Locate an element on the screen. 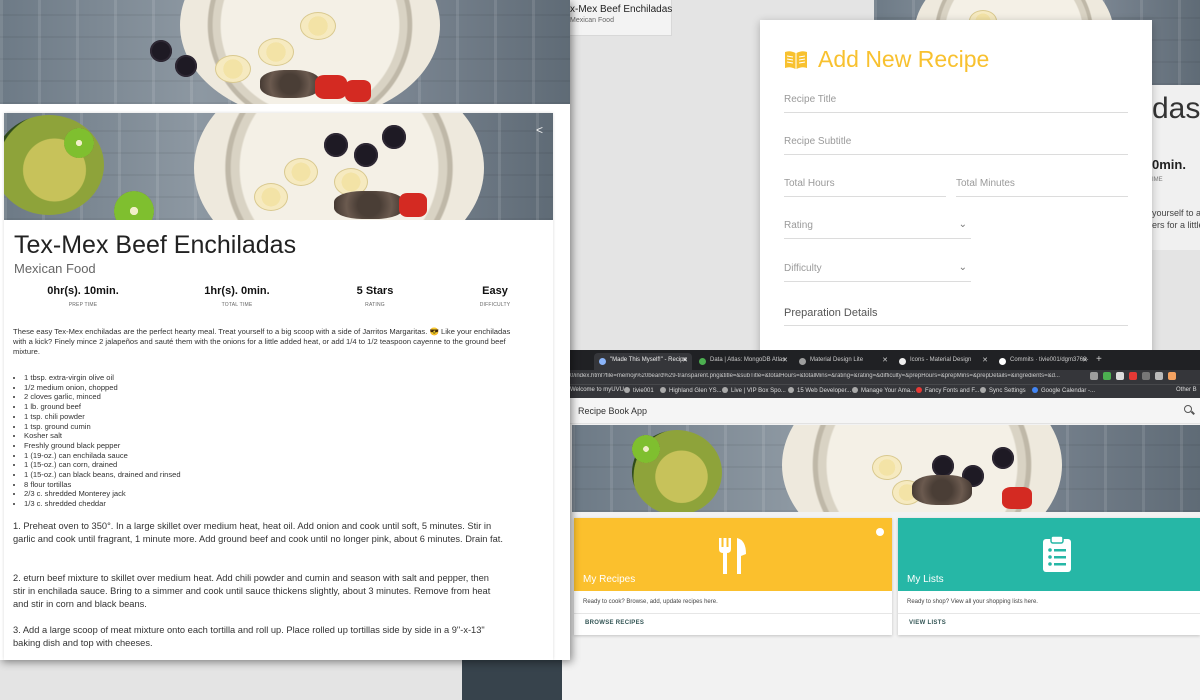 The image size is (1200, 700). desc-fragment-1: yourself to a big is located at coordinates (1176, 213).